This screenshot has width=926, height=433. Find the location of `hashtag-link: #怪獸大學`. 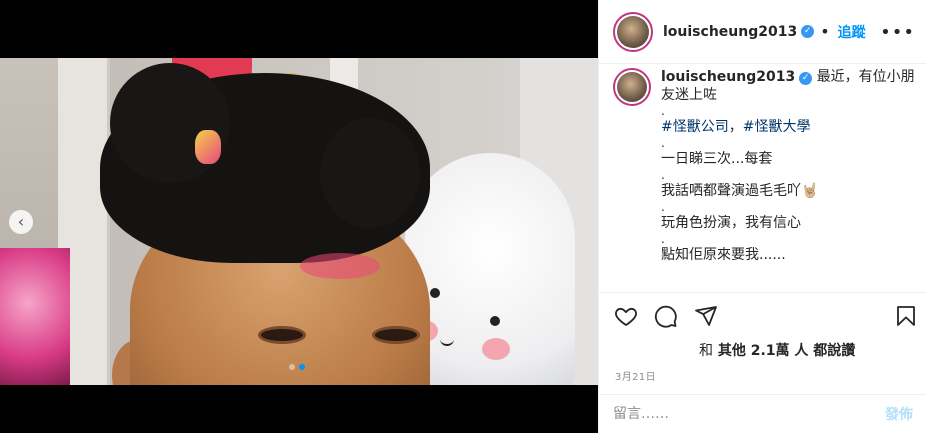

hashtag-link: #怪獸大學 is located at coordinates (777, 127).